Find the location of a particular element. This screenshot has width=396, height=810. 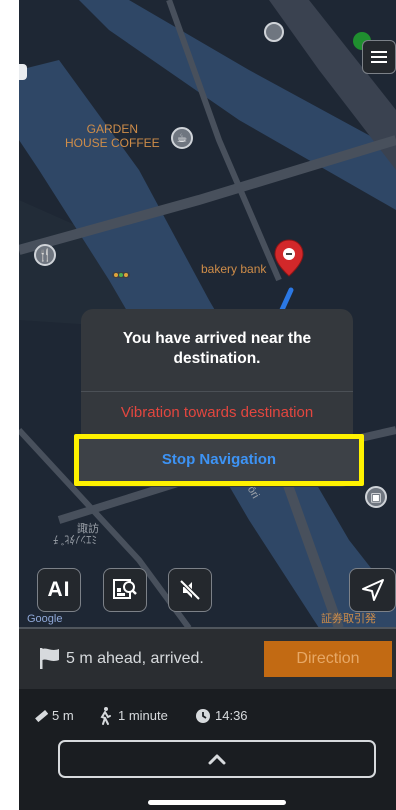

duration-text: 1 minute is located at coordinates (143, 715).